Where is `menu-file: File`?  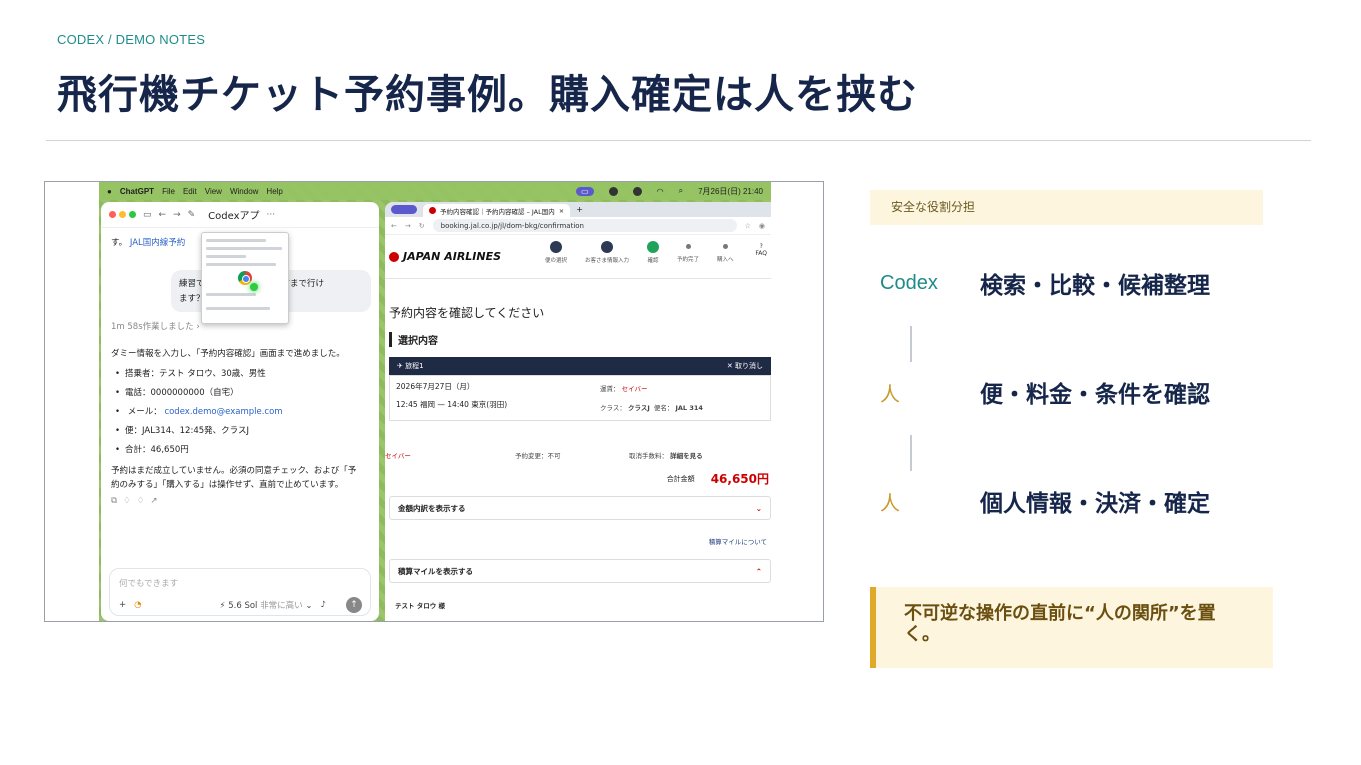
menu-file: File is located at coordinates (168, 191).